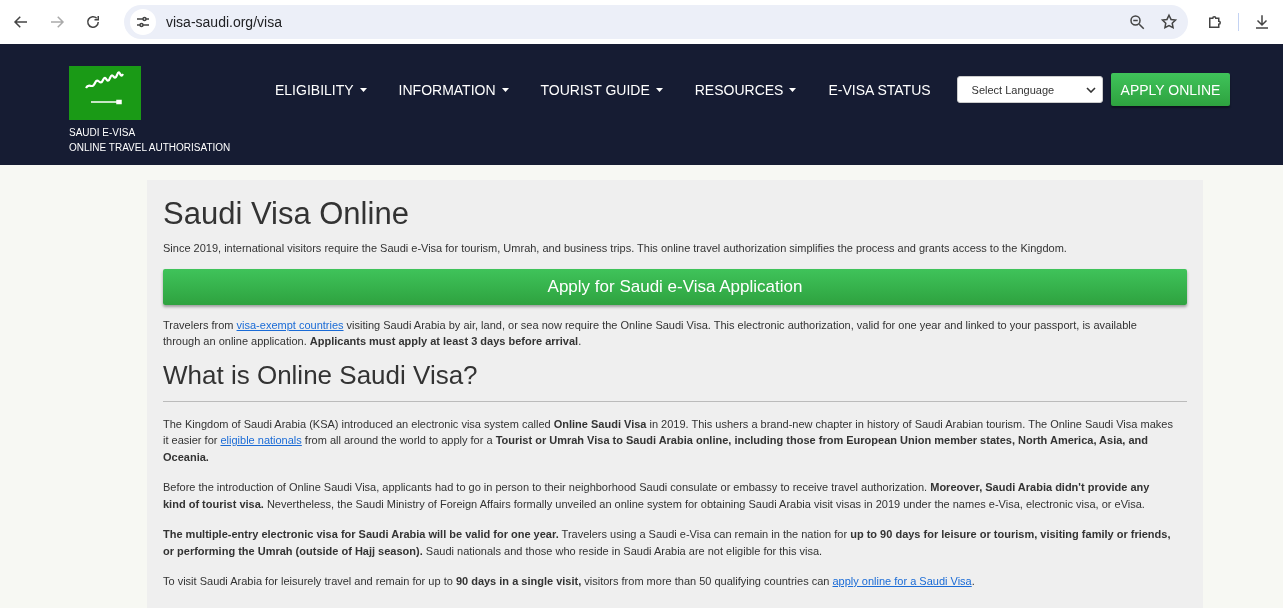 This screenshot has width=1283, height=608. What do you see at coordinates (103, 133) in the screenshot?
I see `brand-text: SAUDI E-VISA` at bounding box center [103, 133].